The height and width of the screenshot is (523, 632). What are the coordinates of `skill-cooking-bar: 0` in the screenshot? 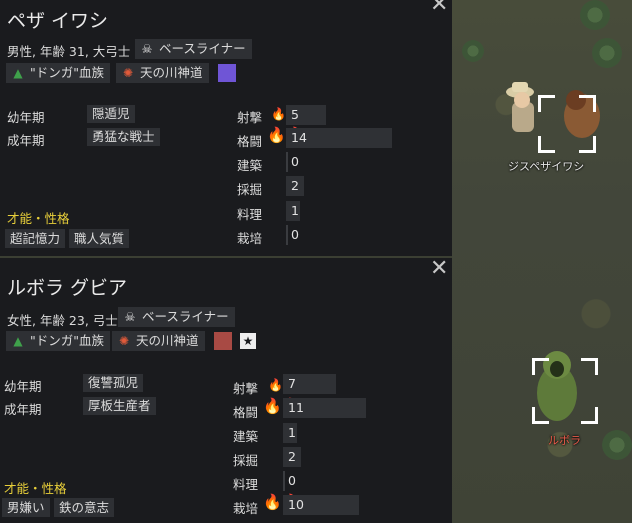 It's located at (293, 481).